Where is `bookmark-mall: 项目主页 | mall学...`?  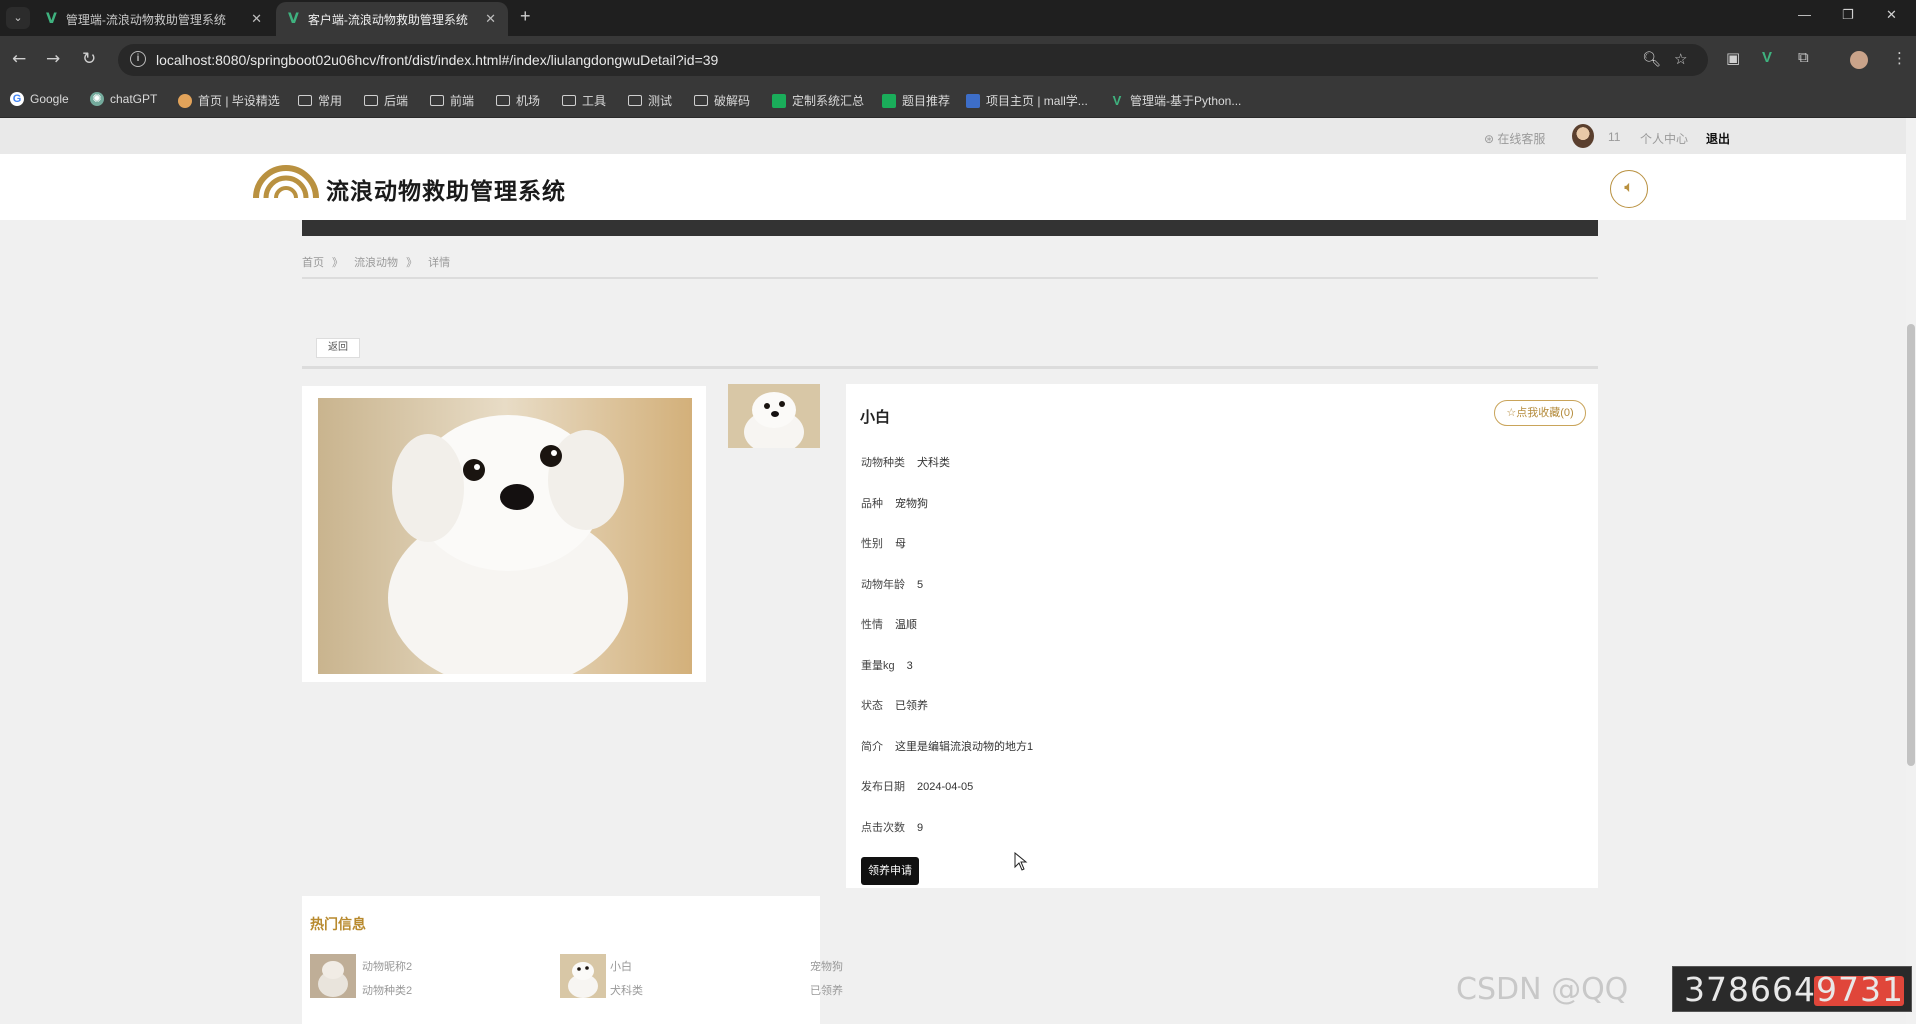
bookmark-mall: 项目主页 | mall学... is located at coordinates (1027, 100).